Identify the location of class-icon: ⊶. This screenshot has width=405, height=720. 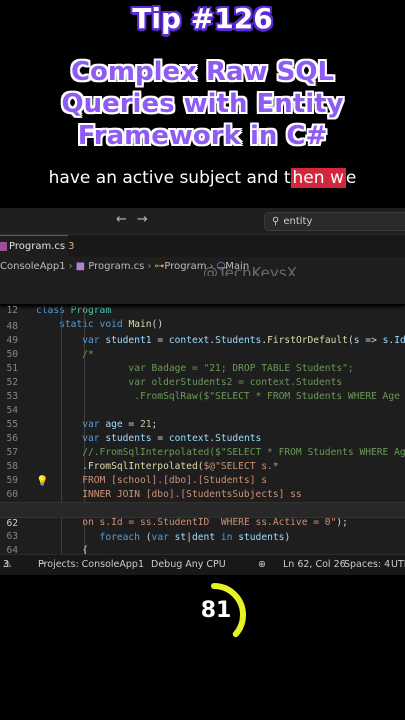
(159, 266).